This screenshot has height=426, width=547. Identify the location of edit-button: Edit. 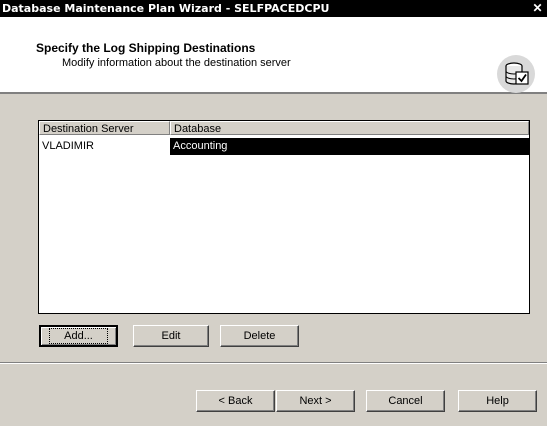
(171, 336).